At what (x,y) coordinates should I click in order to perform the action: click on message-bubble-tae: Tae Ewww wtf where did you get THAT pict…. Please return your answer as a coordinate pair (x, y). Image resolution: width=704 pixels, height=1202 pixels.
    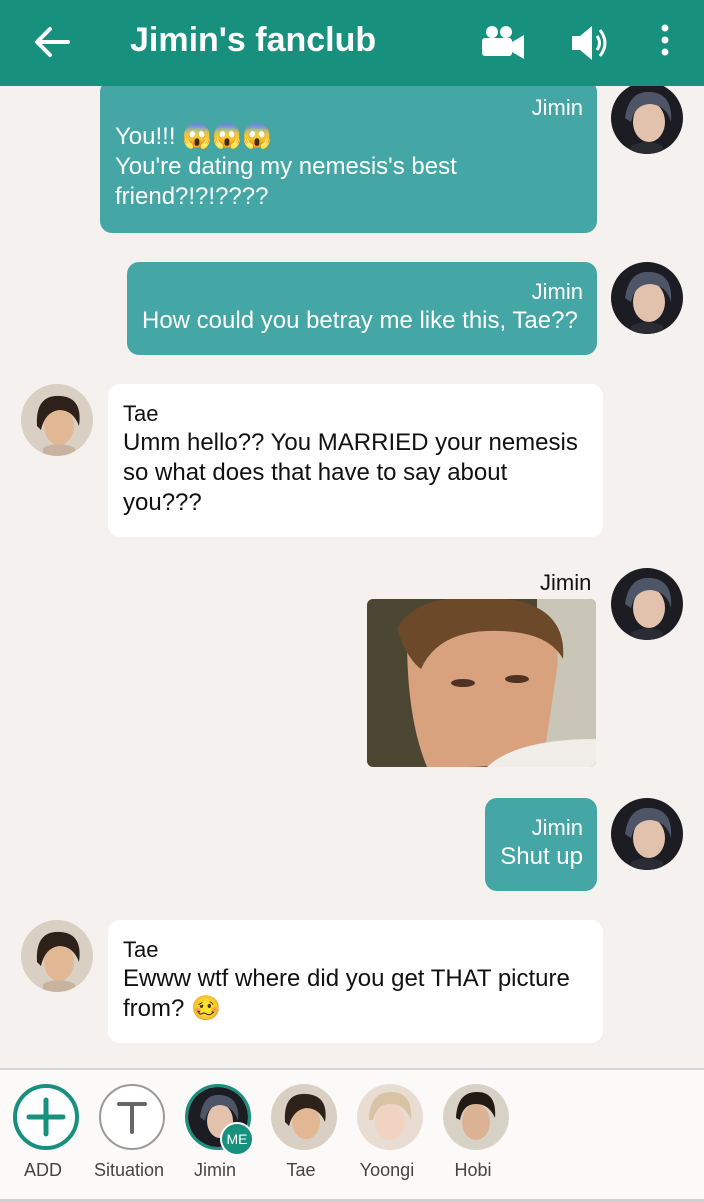
    Looking at the image, I should click on (355, 981).